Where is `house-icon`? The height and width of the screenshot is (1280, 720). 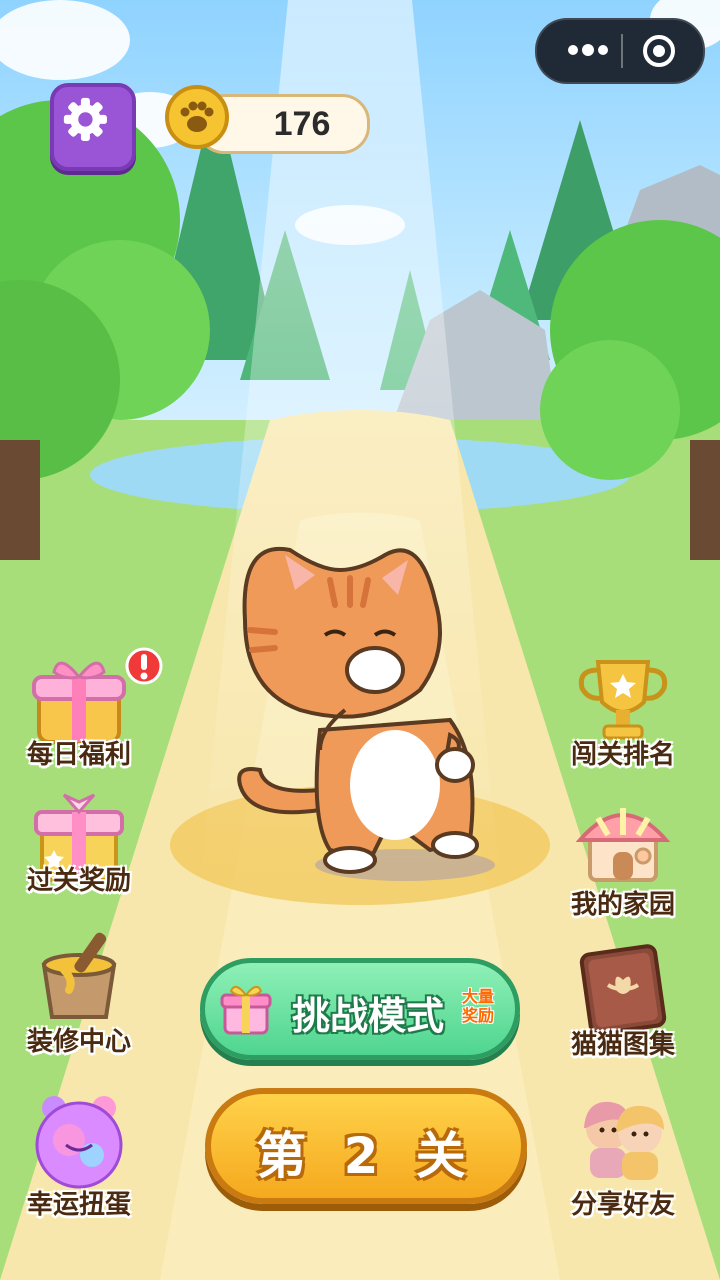 house-icon is located at coordinates (623, 845).